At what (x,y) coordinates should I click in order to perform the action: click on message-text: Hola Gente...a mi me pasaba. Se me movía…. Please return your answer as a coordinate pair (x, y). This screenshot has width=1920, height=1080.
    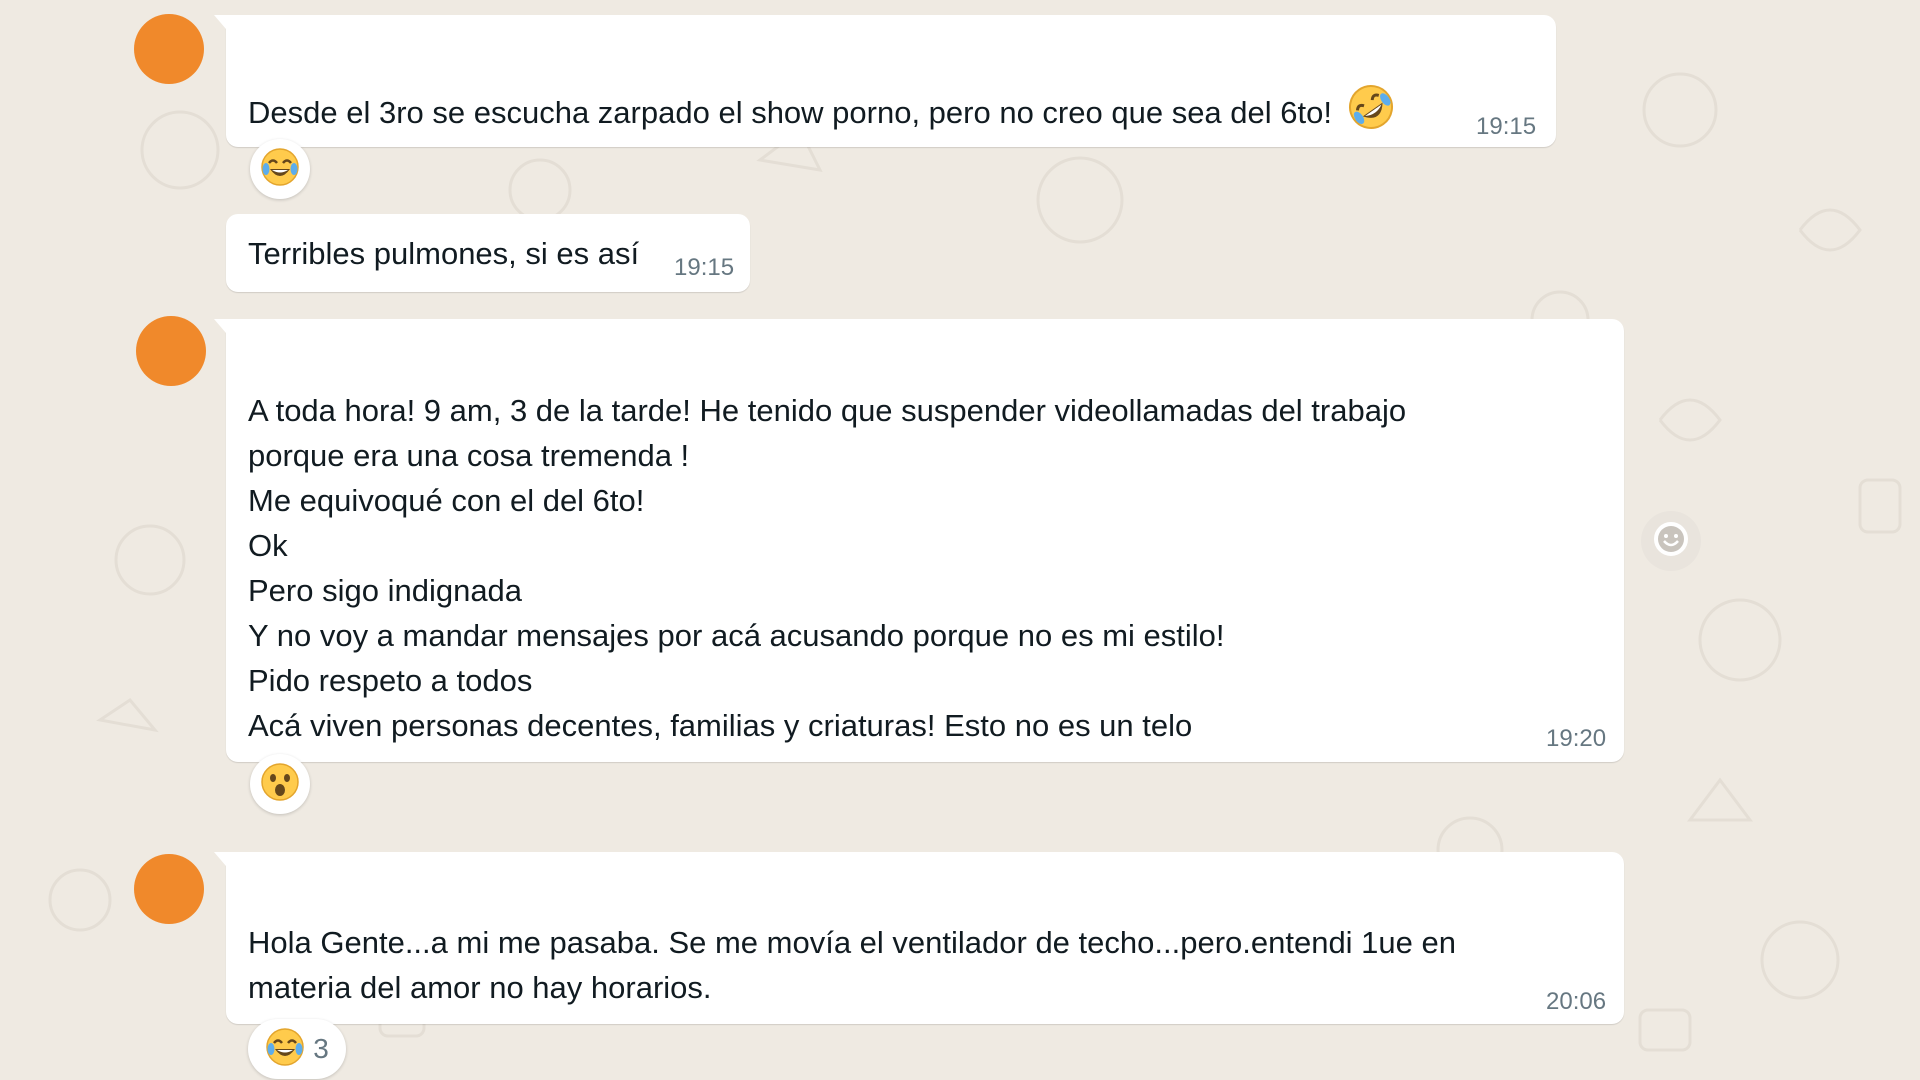
    Looking at the image, I should click on (852, 965).